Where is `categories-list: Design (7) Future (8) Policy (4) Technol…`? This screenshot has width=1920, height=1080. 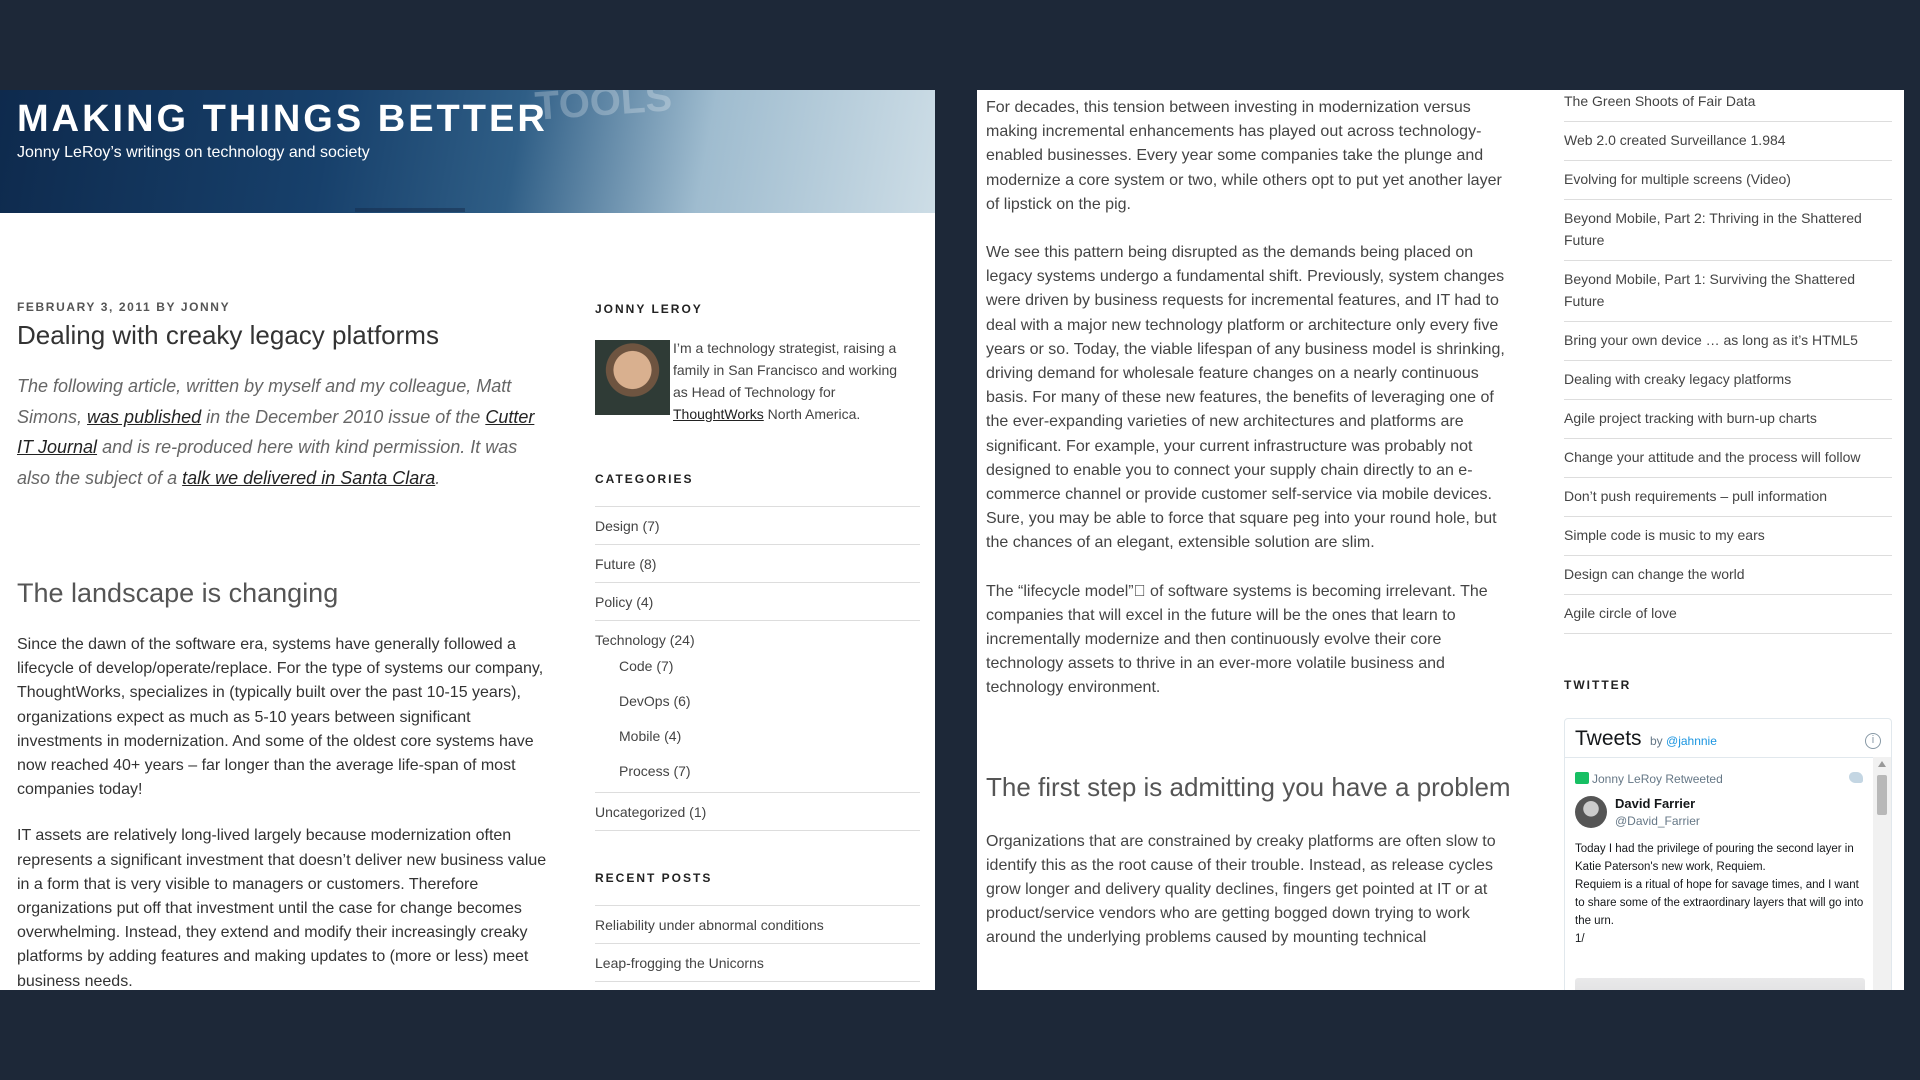 categories-list: Design (7) Future (8) Policy (4) Technol… is located at coordinates (757, 668).